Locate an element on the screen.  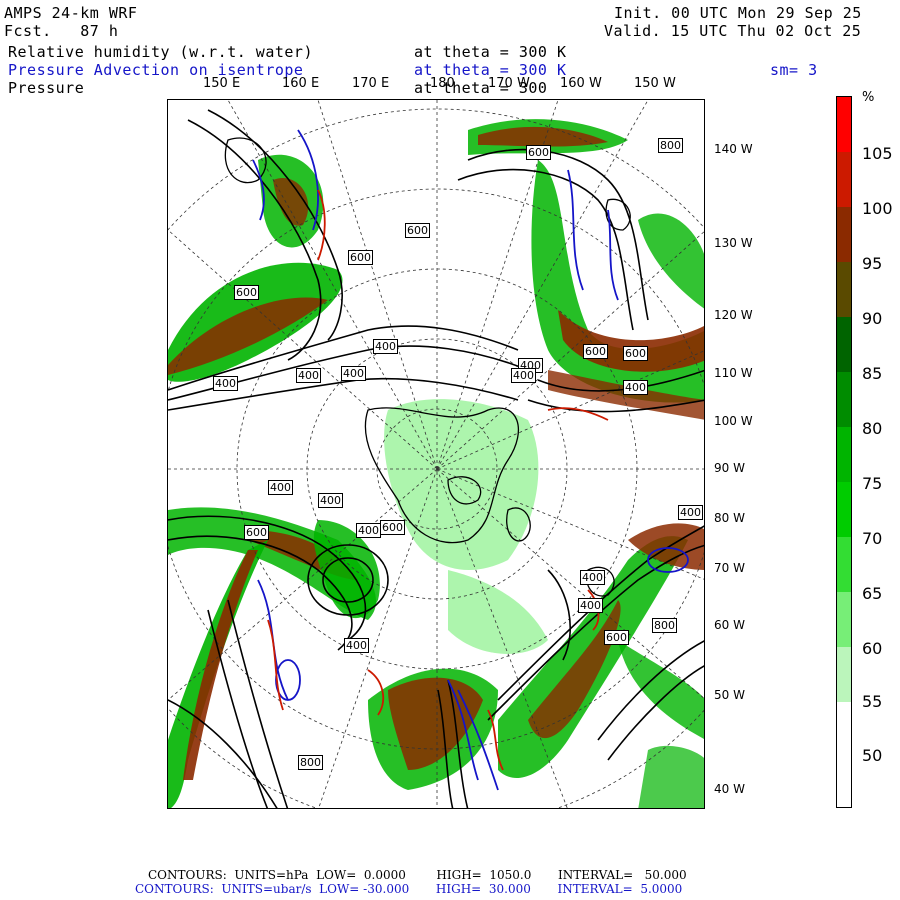
field-padv-name: Pressure Advection on isentrope is located at coordinates (156, 70).